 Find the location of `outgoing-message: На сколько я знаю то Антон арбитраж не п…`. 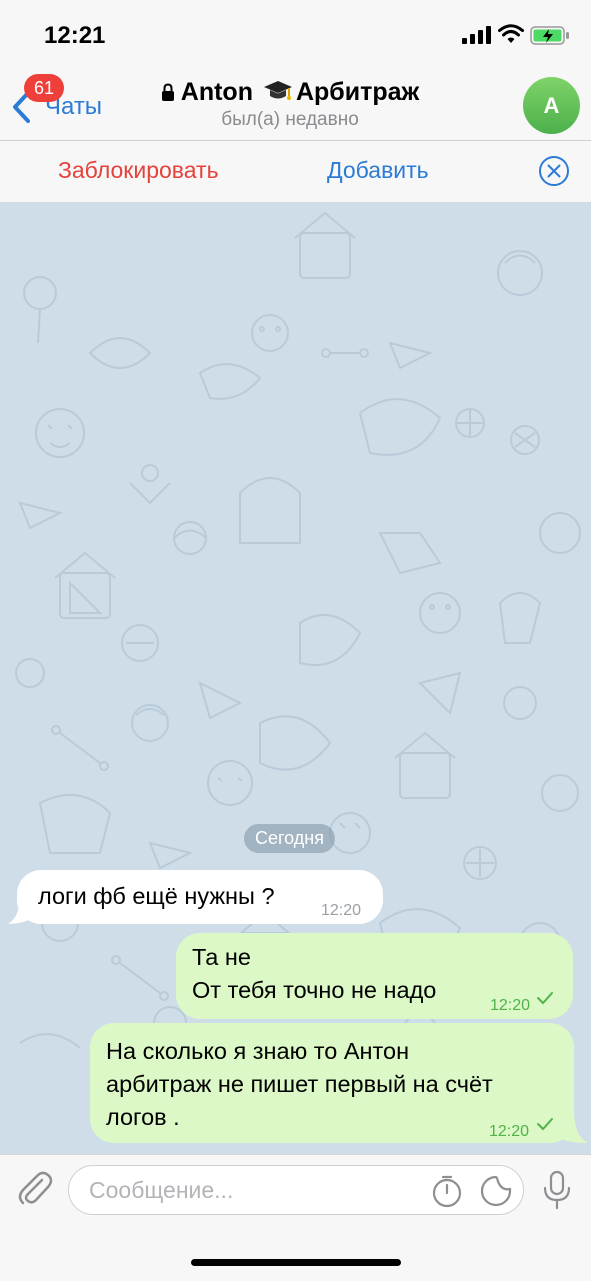

outgoing-message: На сколько я знаю то Антон арбитраж не п… is located at coordinates (332, 1083).